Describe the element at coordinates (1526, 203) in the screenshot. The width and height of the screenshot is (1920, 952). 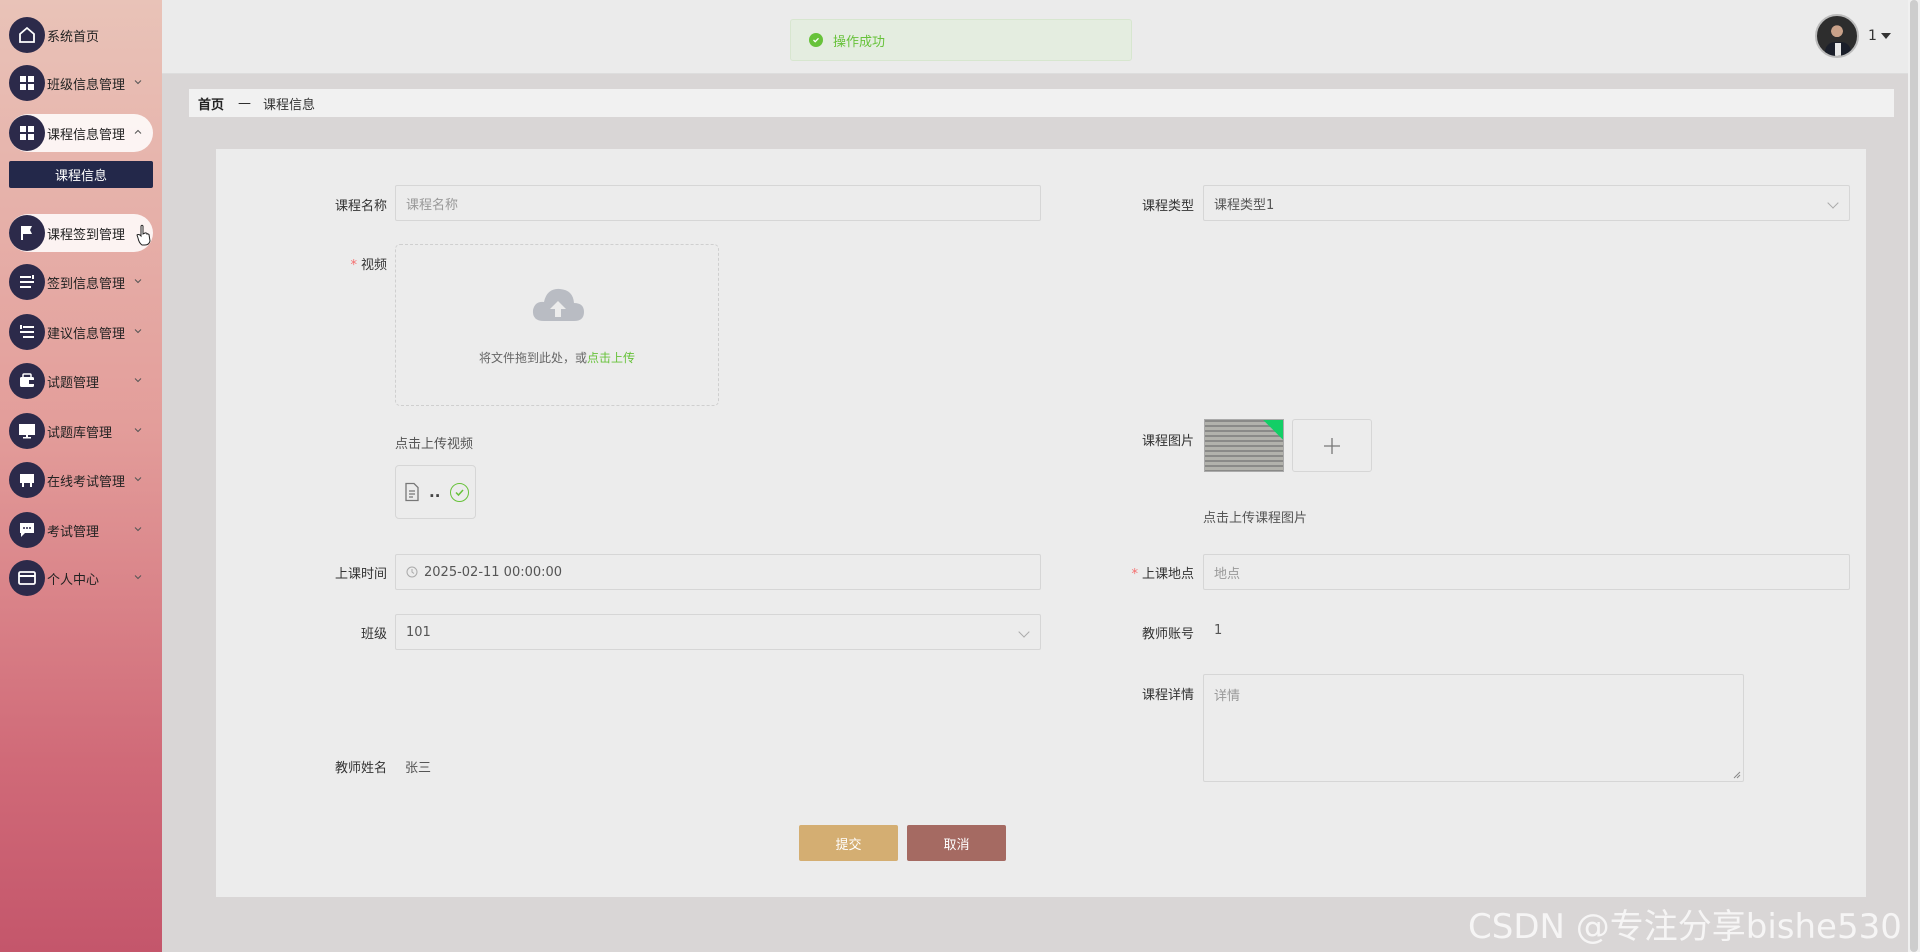
I see `course-type-select: 课程类型1` at that location.